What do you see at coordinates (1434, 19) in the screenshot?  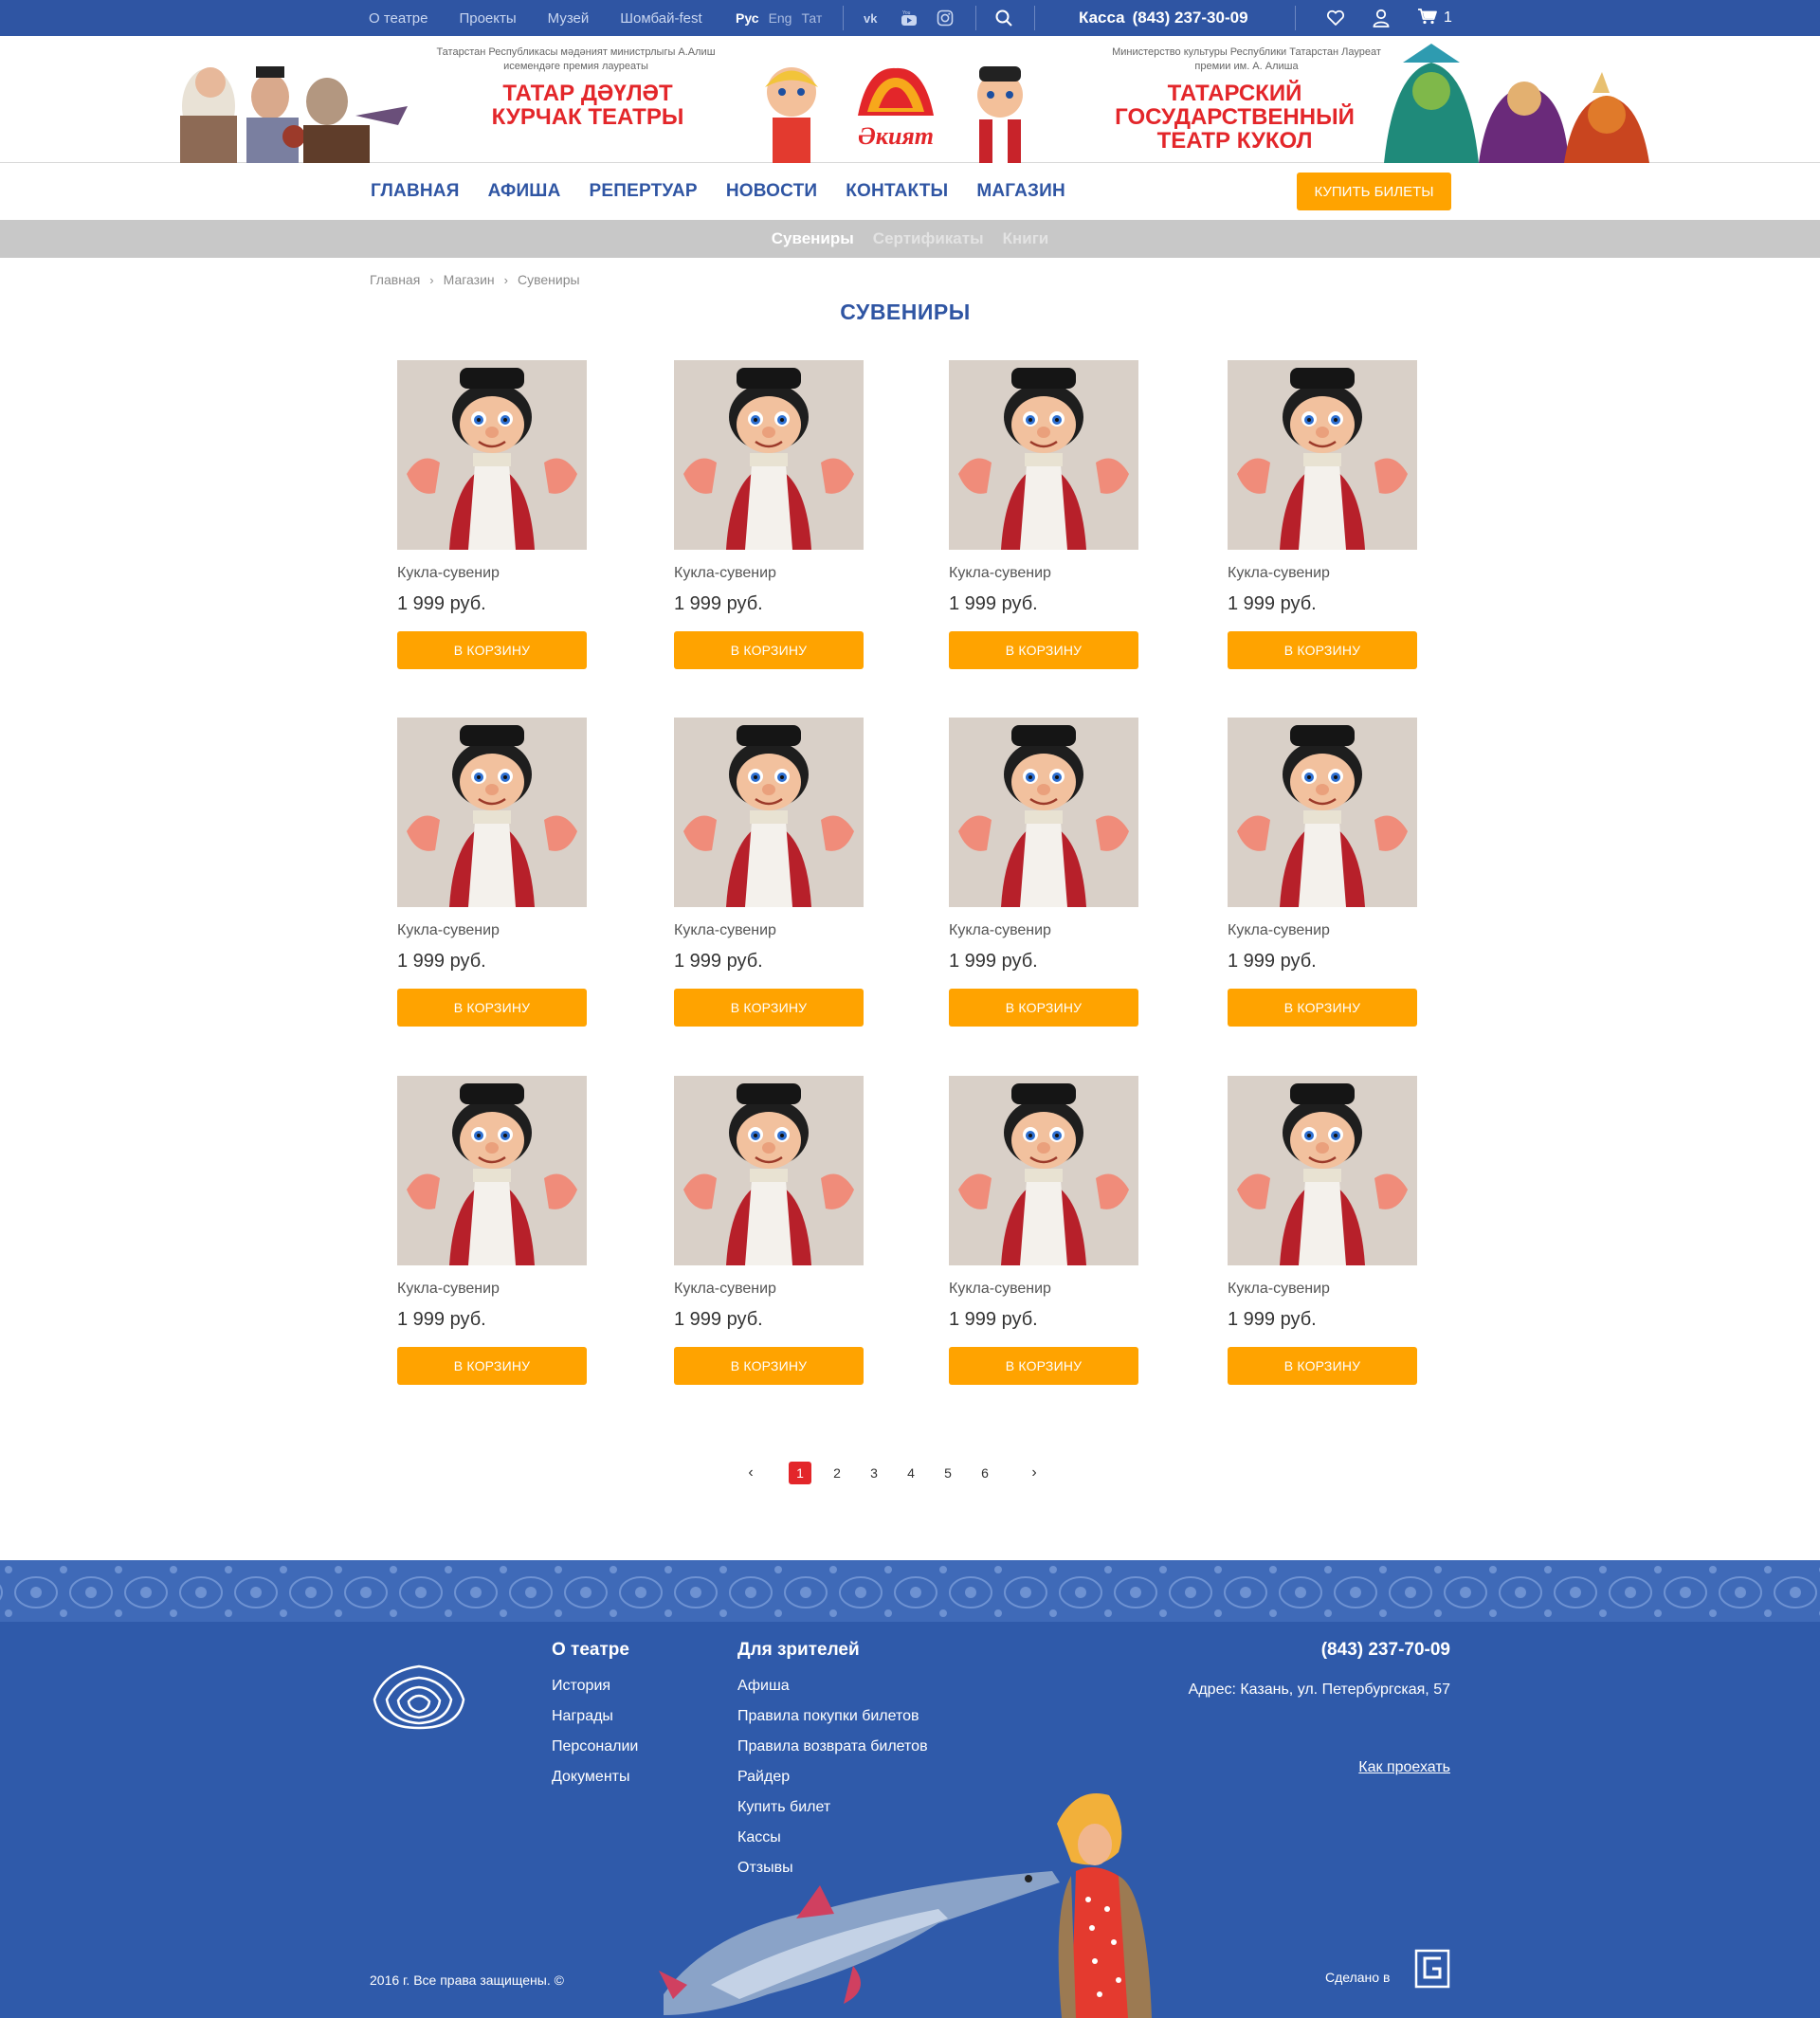 I see `cart-button: 1` at bounding box center [1434, 19].